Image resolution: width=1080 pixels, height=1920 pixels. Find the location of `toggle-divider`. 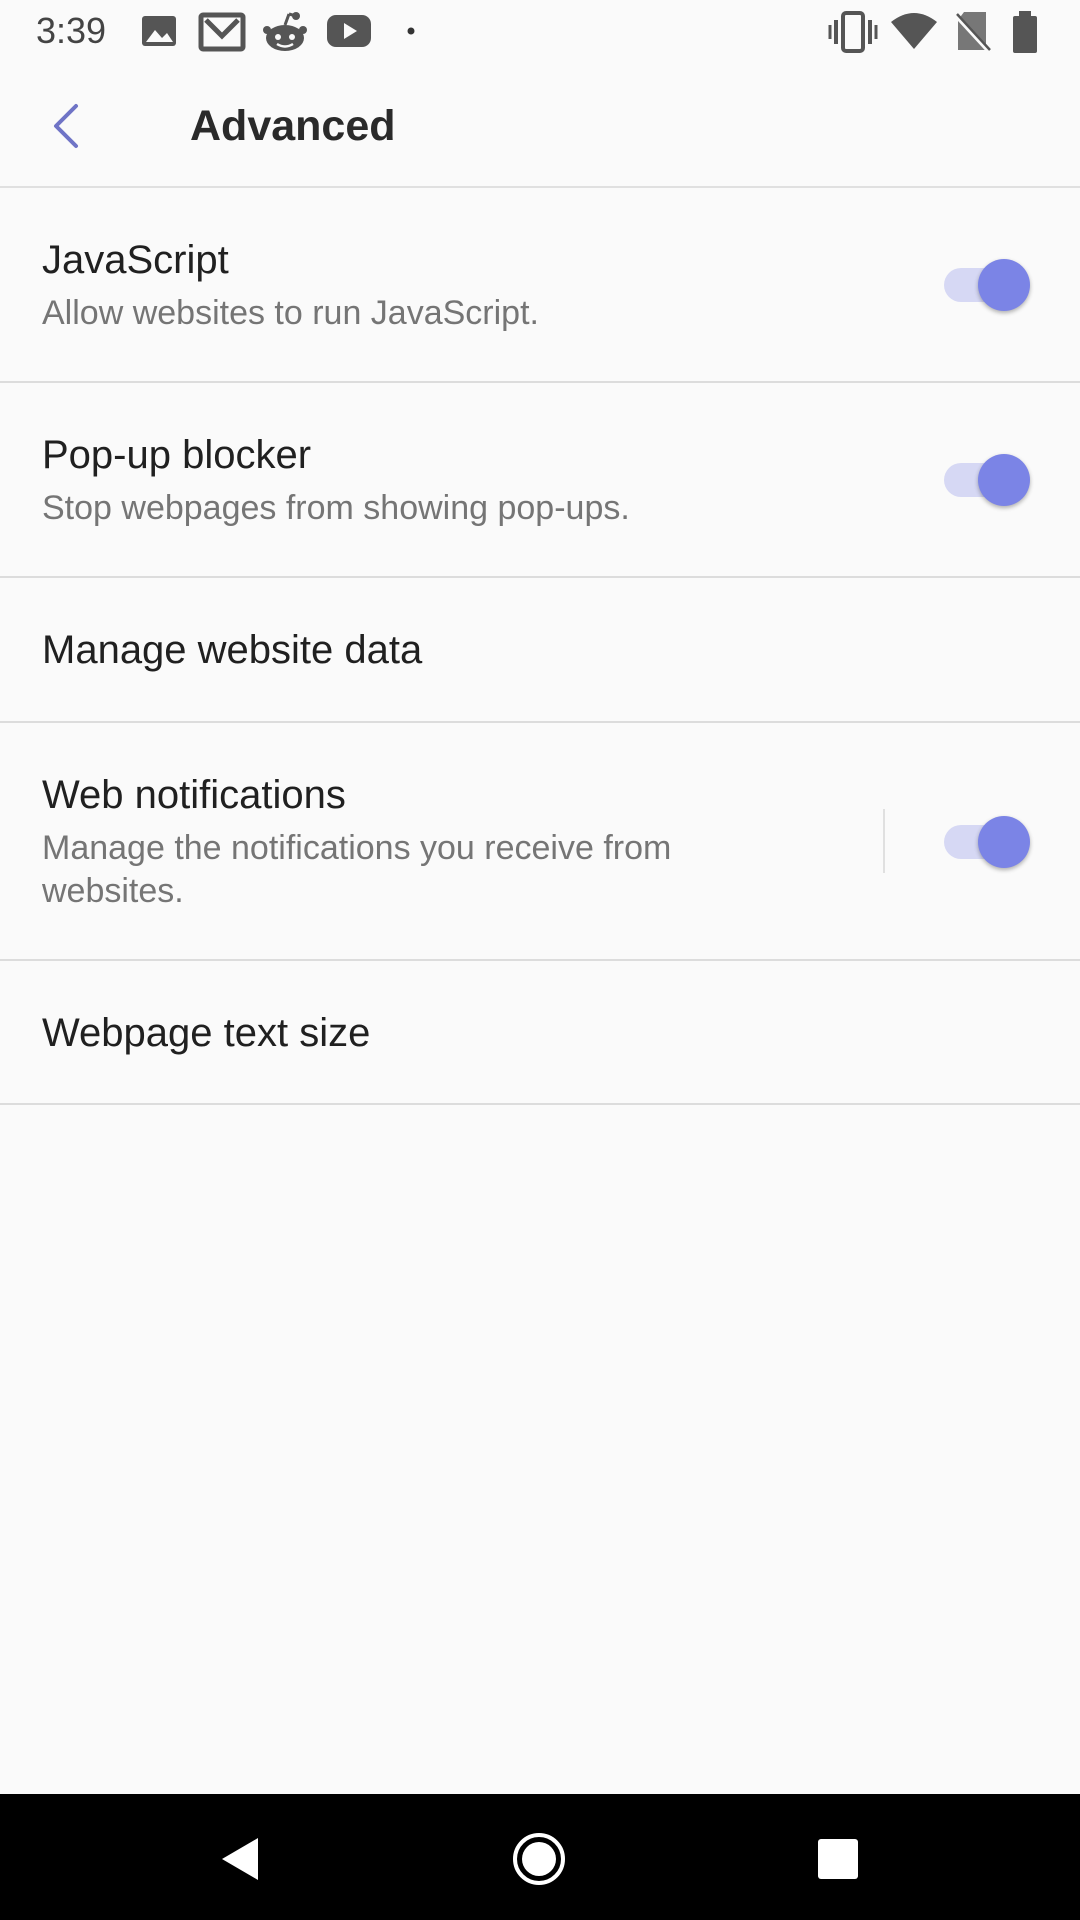

toggle-divider is located at coordinates (884, 841).